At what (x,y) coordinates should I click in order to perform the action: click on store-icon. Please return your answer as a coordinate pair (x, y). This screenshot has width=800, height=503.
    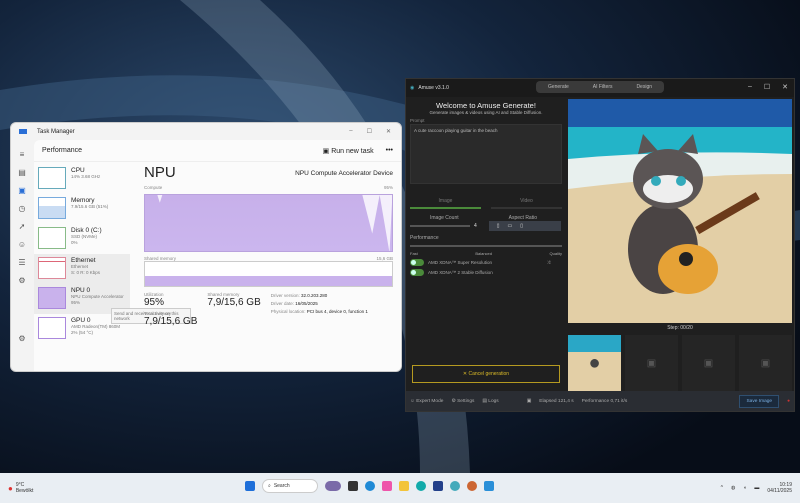
    Looking at the image, I should click on (438, 486).